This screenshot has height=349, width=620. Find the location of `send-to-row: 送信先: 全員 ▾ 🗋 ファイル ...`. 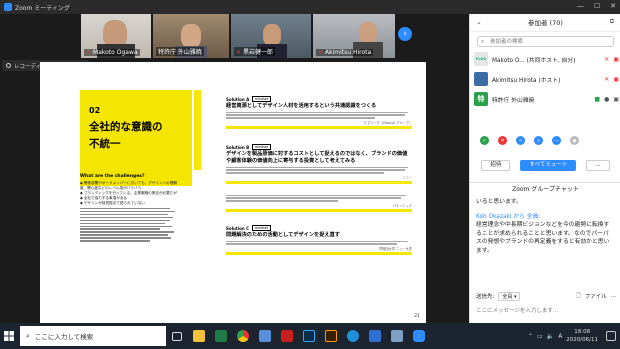

send-to-row: 送信先: 全員 ▾ 🗋 ファイル ... is located at coordinates (546, 296).